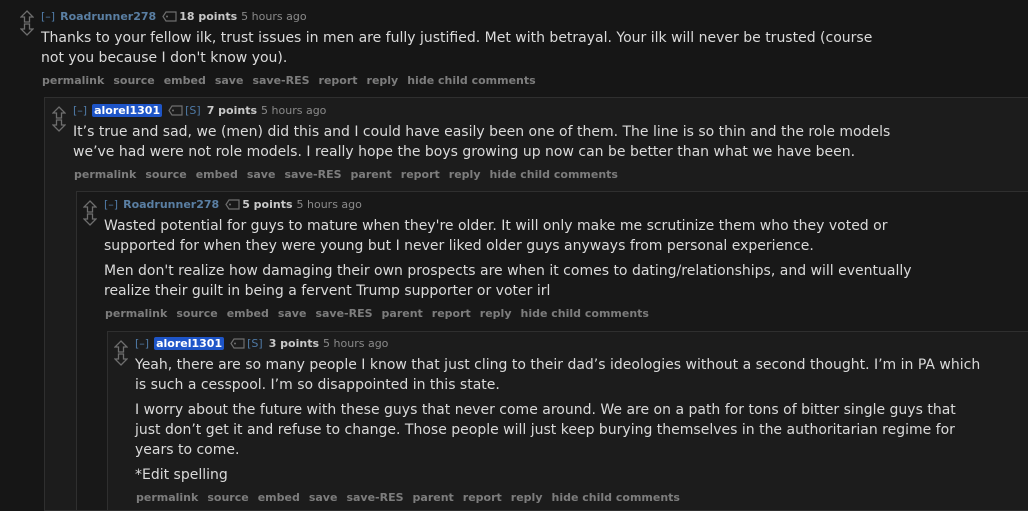 This screenshot has width=1028, height=511. I want to click on score: 3 points, so click(294, 343).